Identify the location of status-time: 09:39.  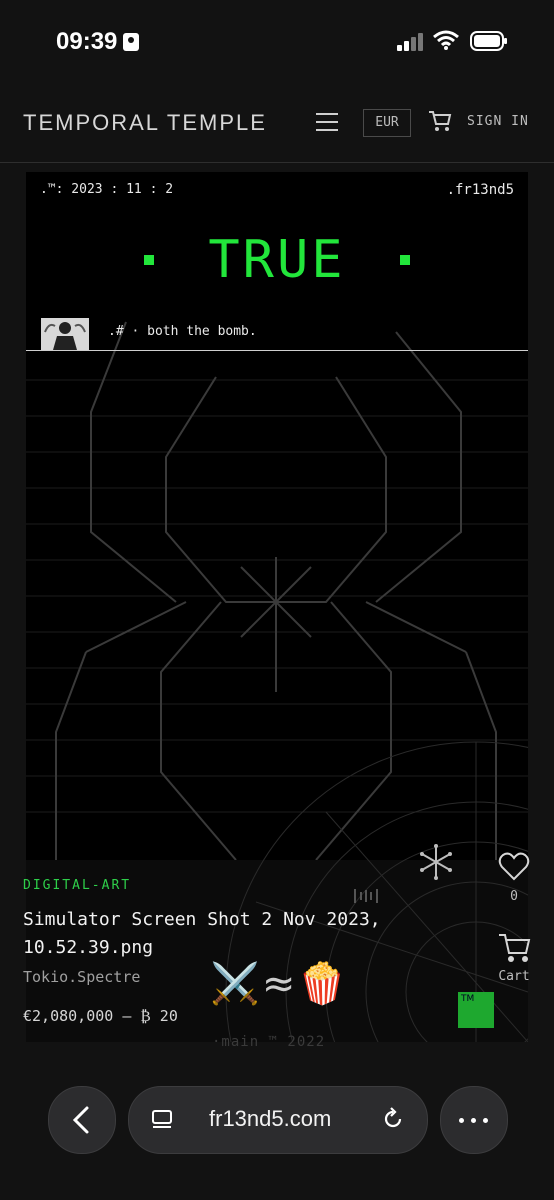
(98, 42).